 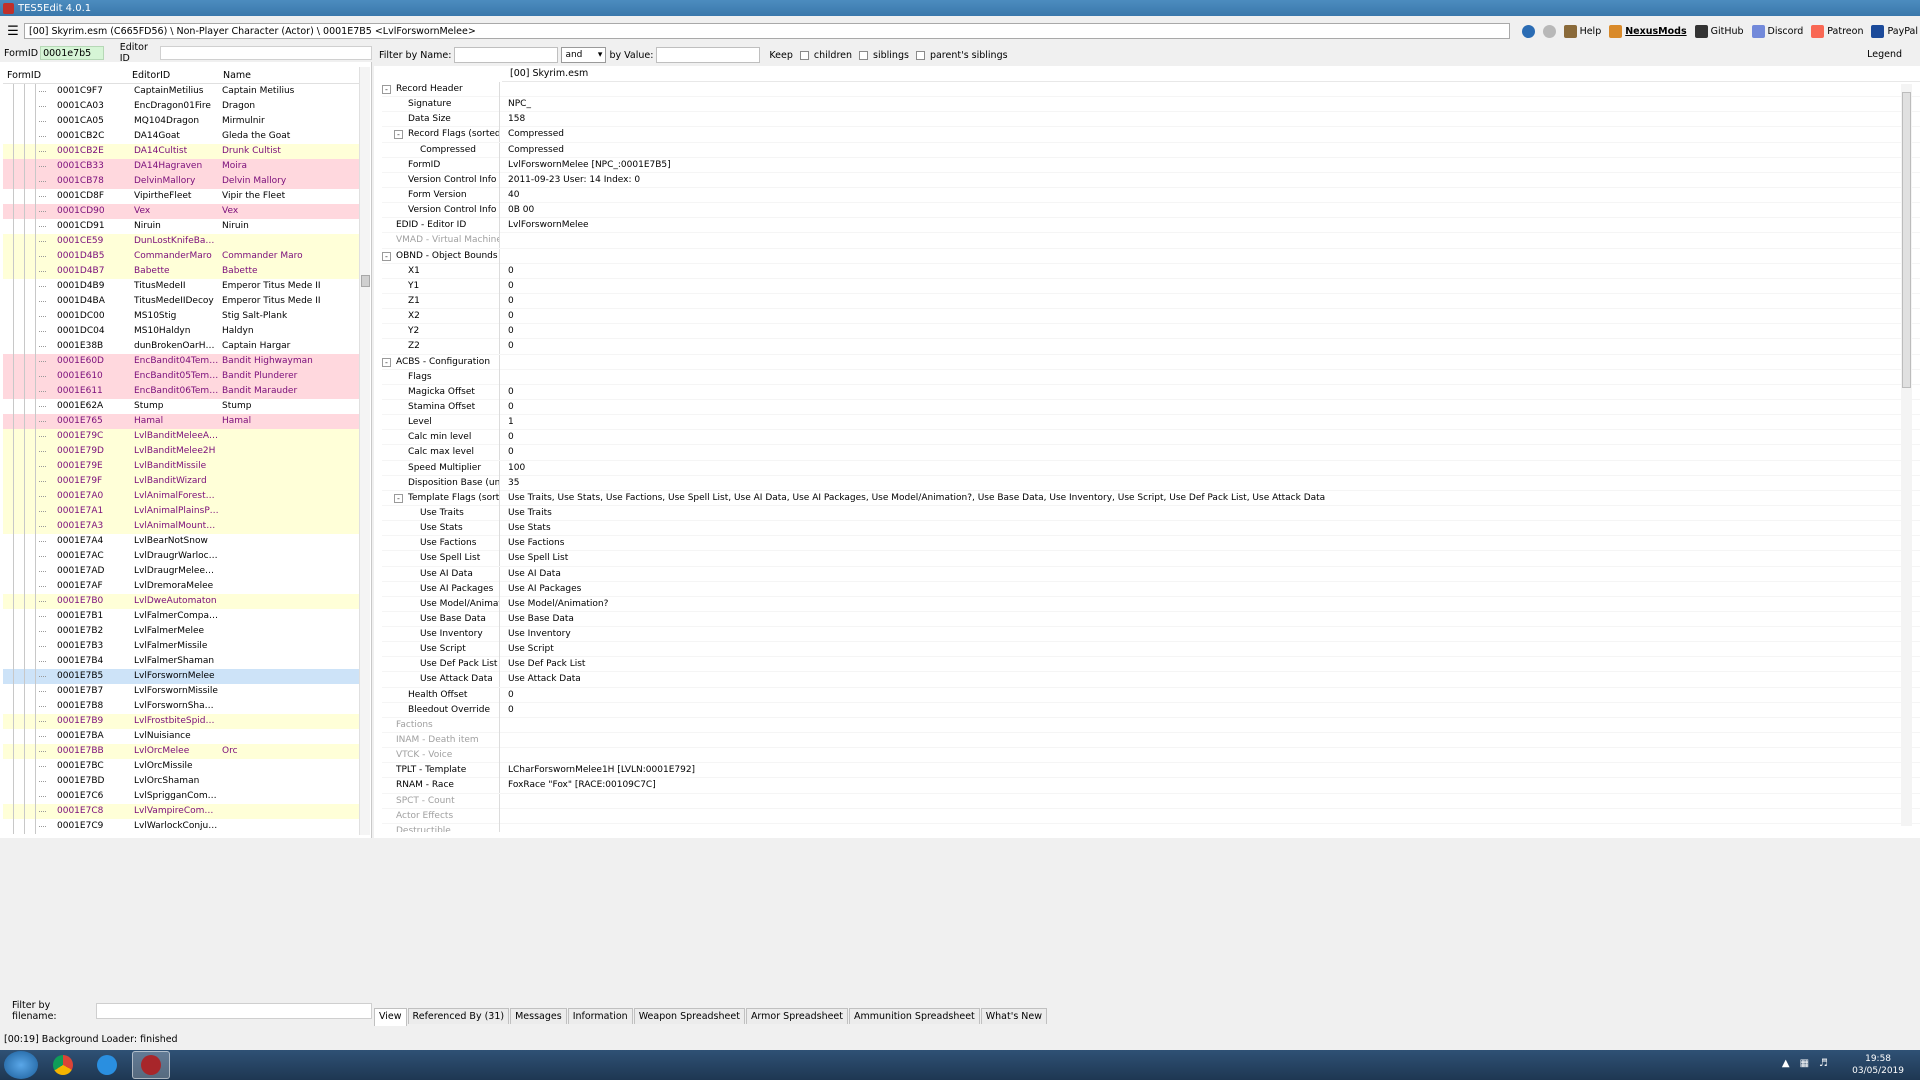 I want to click on filter-operator-select: and ▾, so click(x=584, y=55).